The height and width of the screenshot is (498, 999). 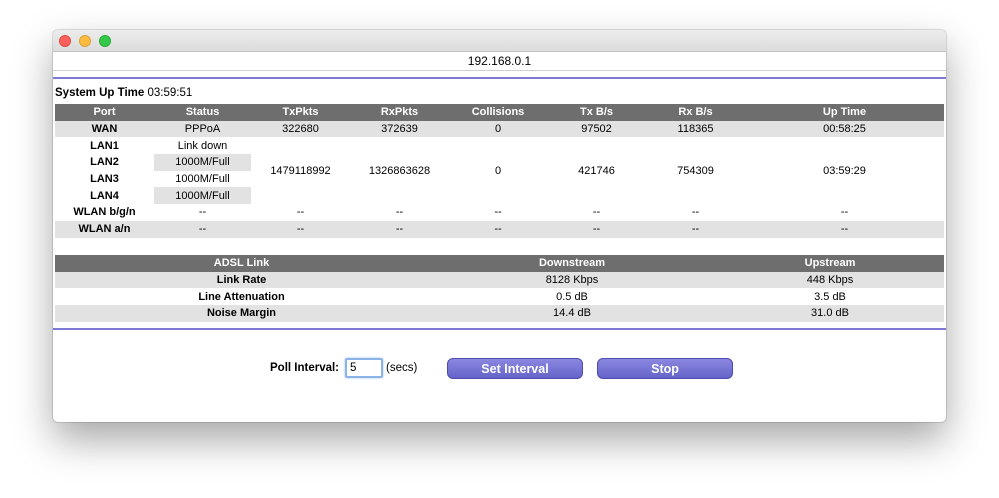 I want to click on column-header: Collisions, so click(x=498, y=112).